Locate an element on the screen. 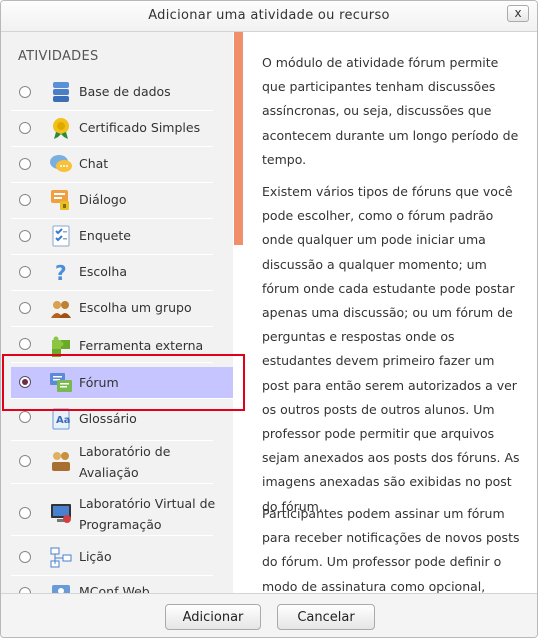 The height and width of the screenshot is (638, 538). option-label: Diálogo is located at coordinates (103, 199).